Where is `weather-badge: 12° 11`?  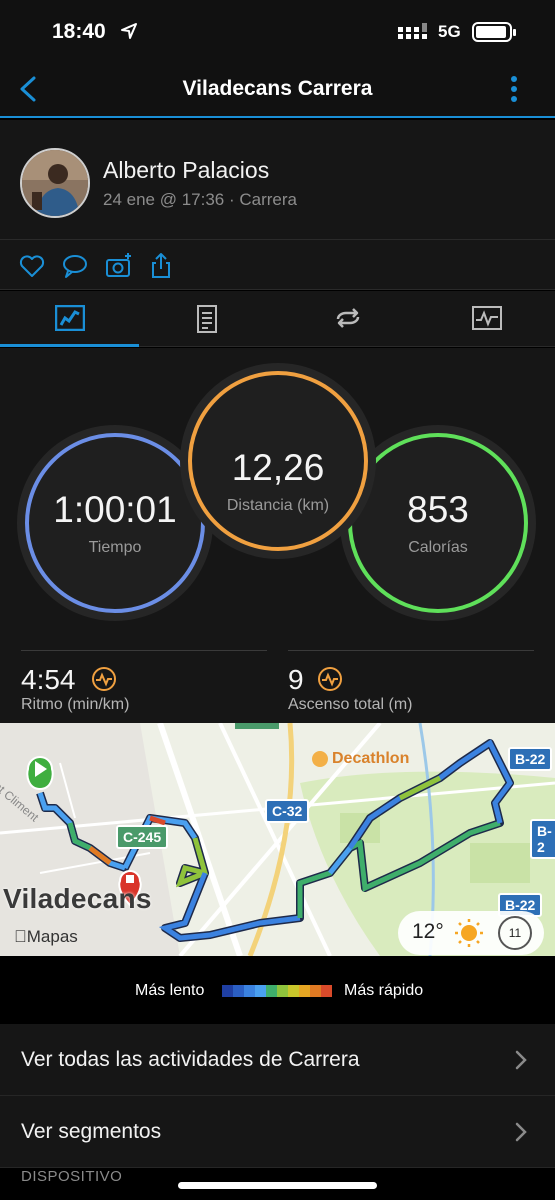
weather-badge: 12° 11 is located at coordinates (471, 933).